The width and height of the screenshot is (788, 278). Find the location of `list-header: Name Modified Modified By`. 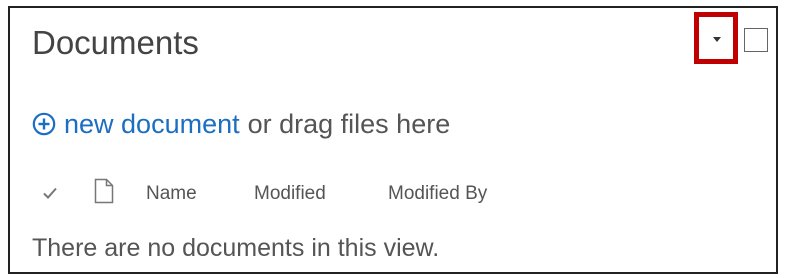

list-header: Name Modified Modified By is located at coordinates (322, 194).